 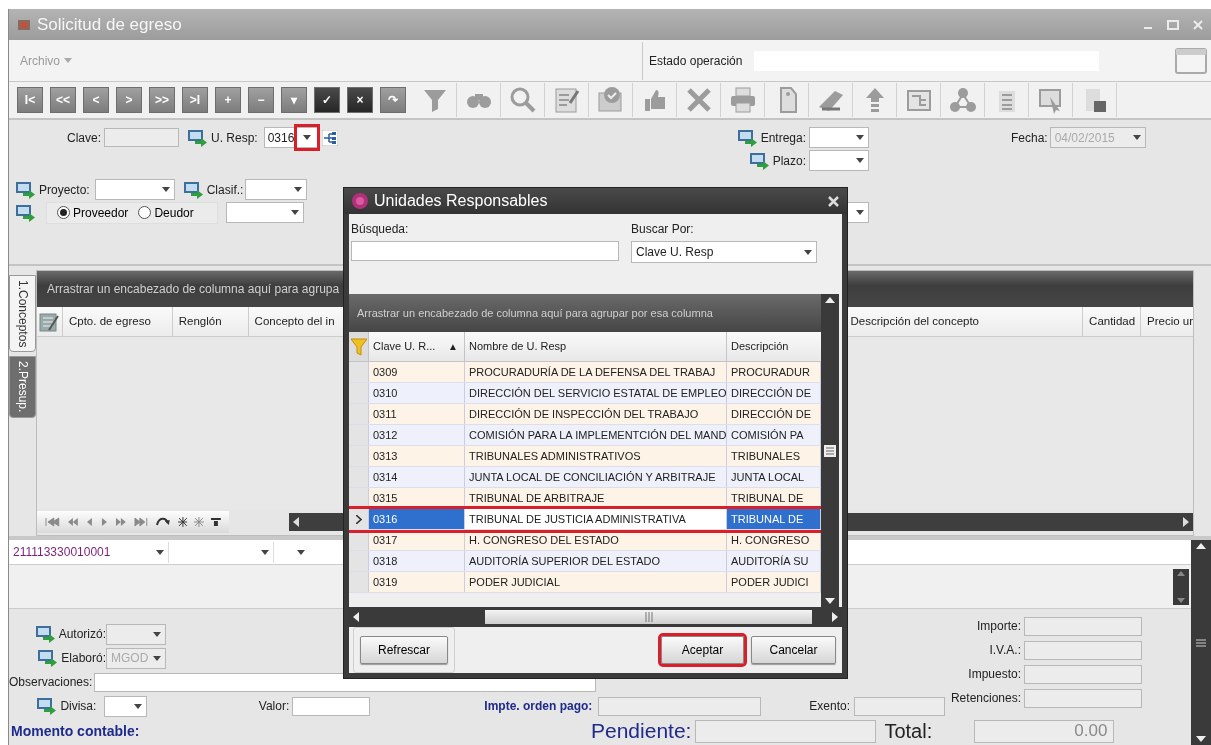 What do you see at coordinates (596, 435) in the screenshot?
I see `table-cell: COMISIÓN PARA LA IMPLEMENTCIÓN DEL MAND` at bounding box center [596, 435].